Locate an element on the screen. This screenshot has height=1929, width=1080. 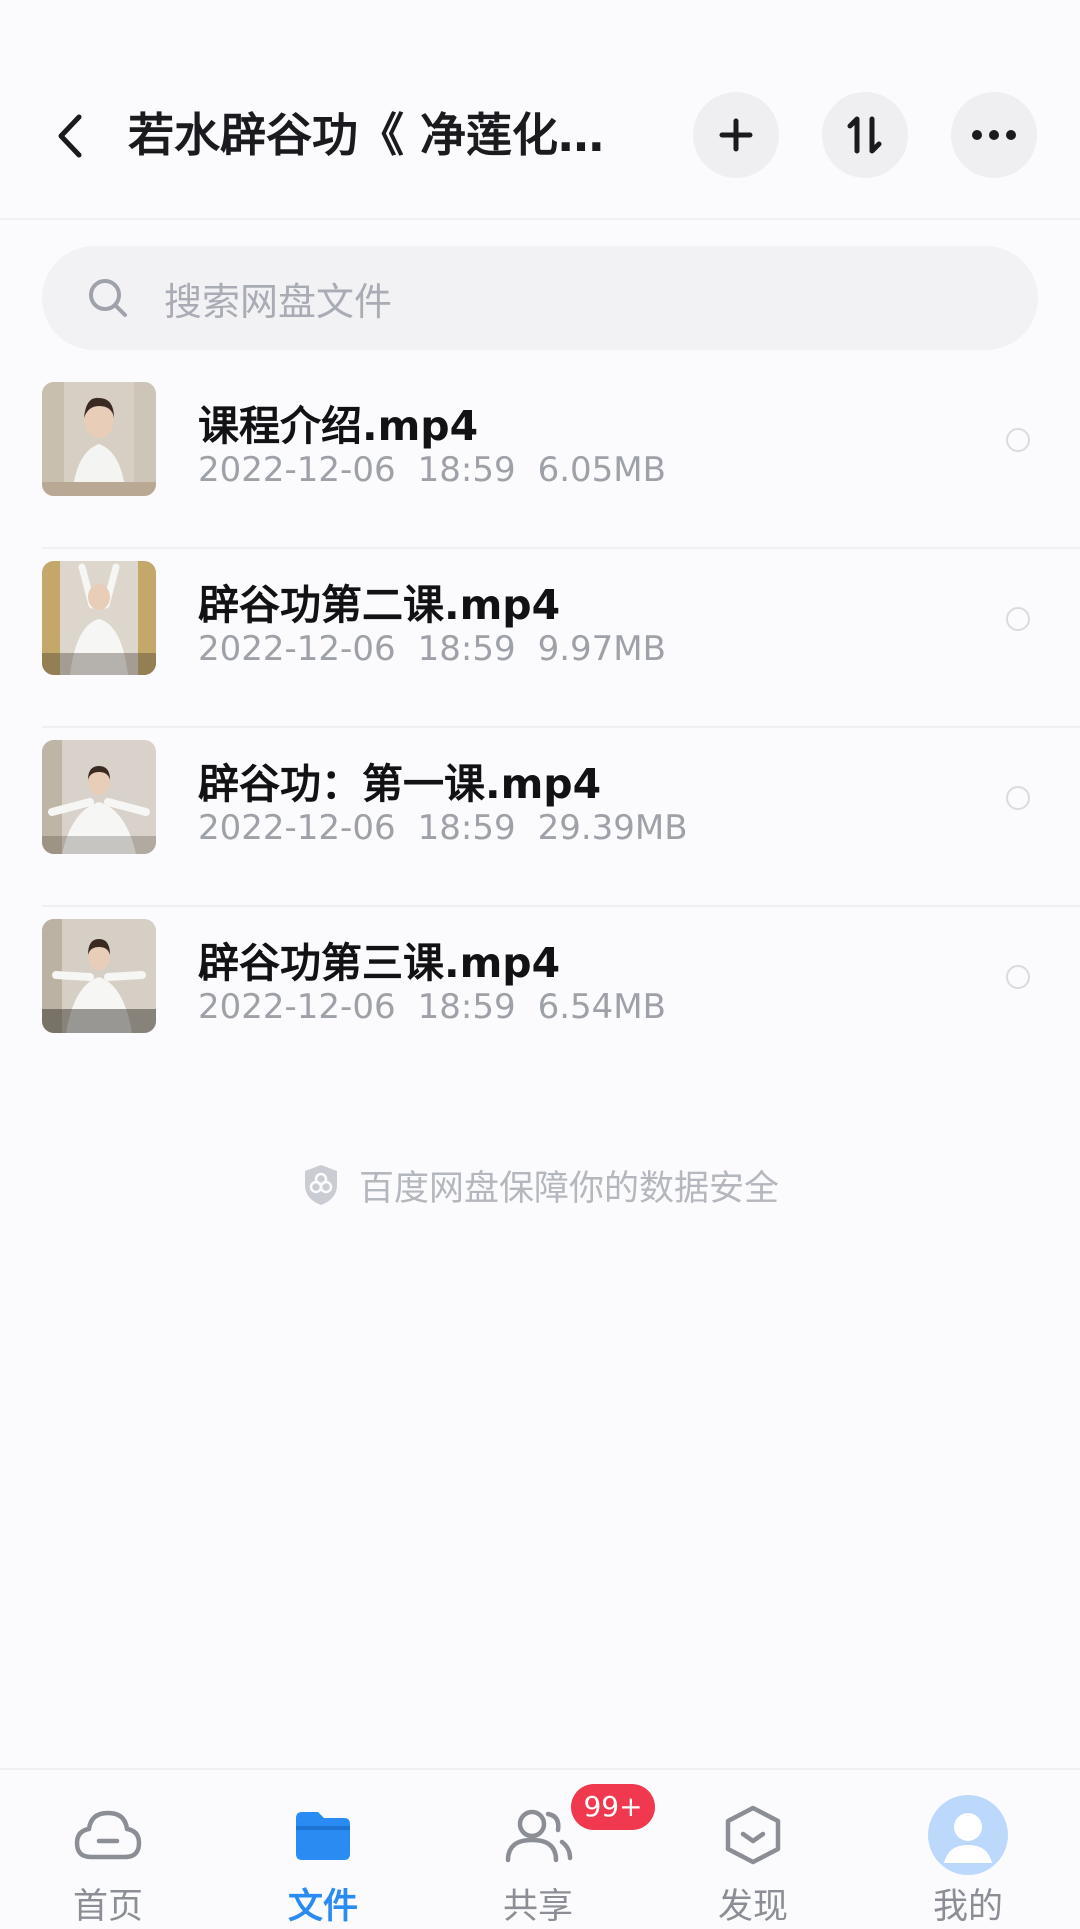
sort-button is located at coordinates (865, 135).